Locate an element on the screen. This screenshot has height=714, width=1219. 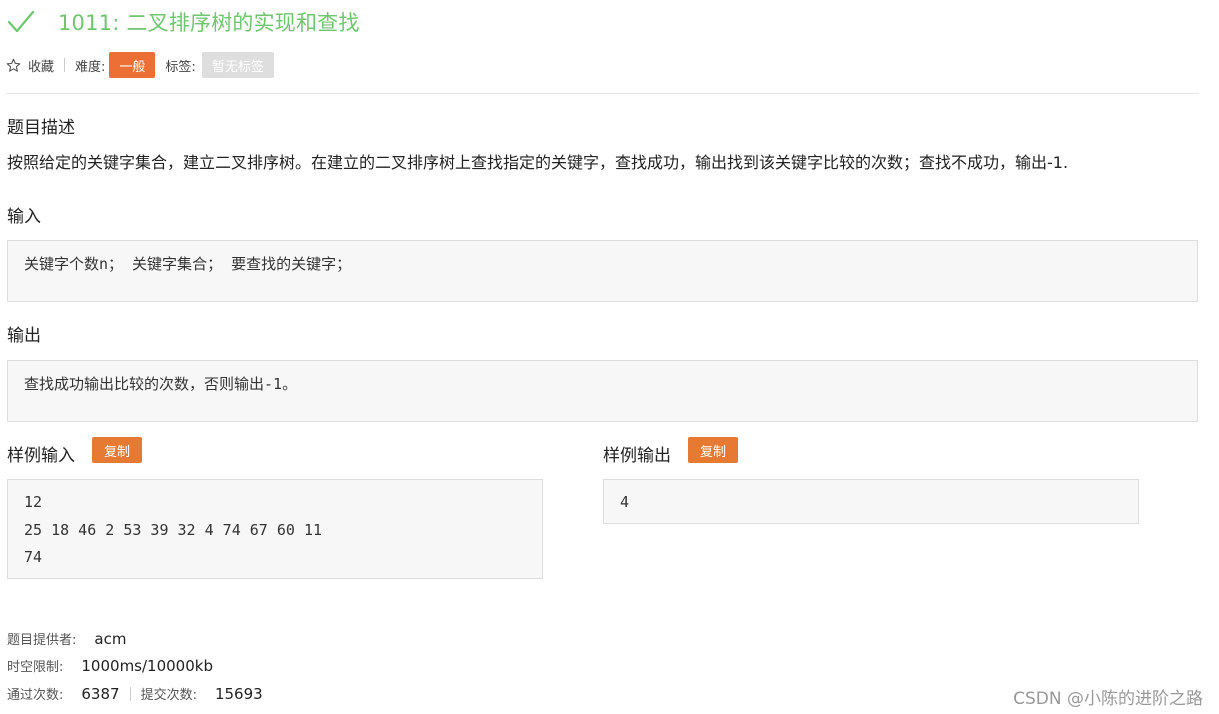
tags-badge: 暂无标签 is located at coordinates (237, 65).